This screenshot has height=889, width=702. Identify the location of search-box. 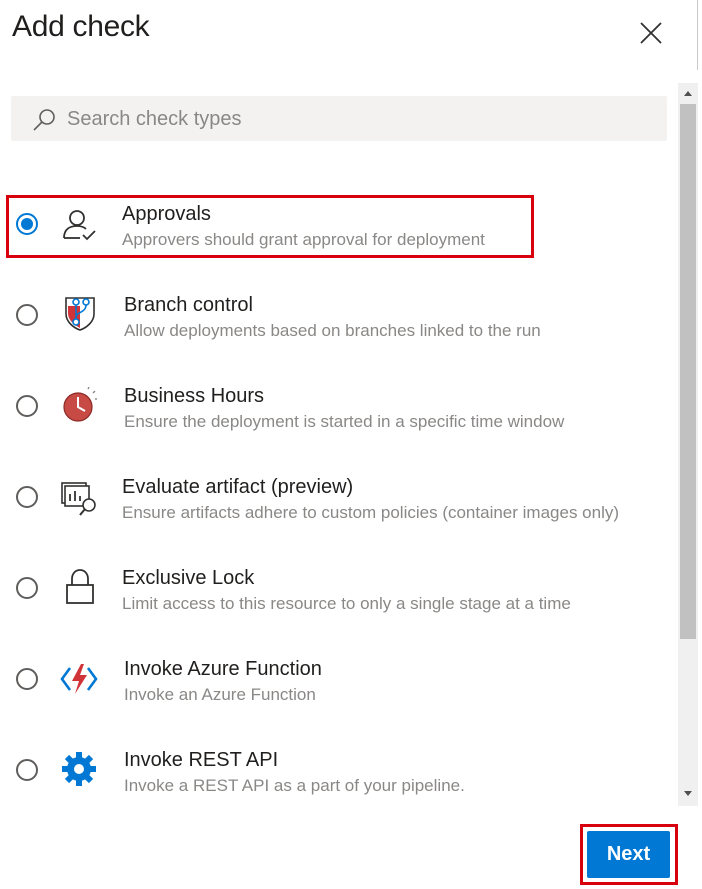
(339, 119).